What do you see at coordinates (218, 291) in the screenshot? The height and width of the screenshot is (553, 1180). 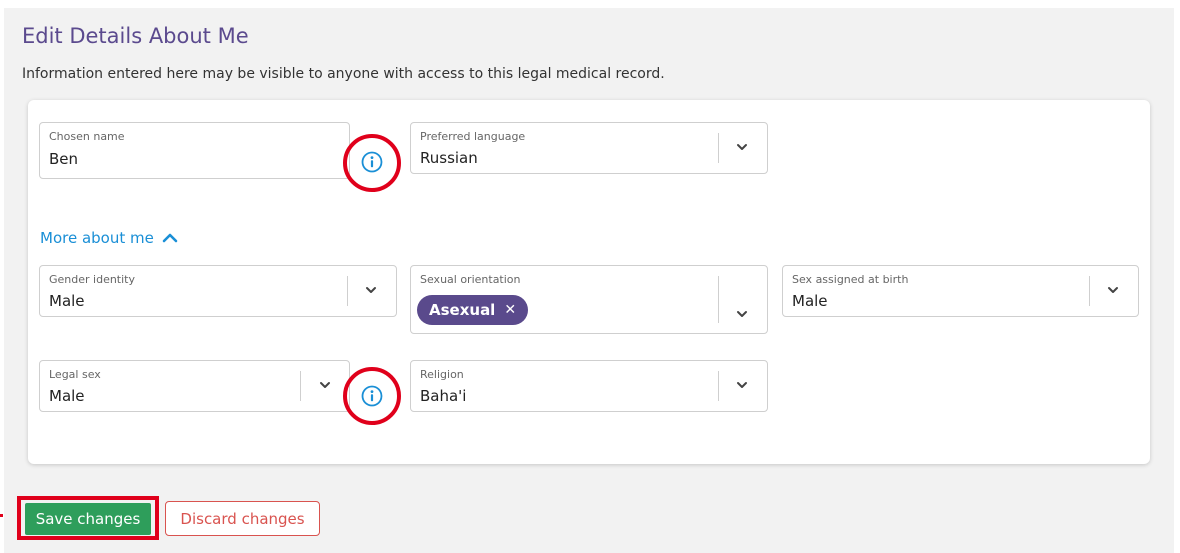 I see `gender-identity-select: Gender identity Male` at bounding box center [218, 291].